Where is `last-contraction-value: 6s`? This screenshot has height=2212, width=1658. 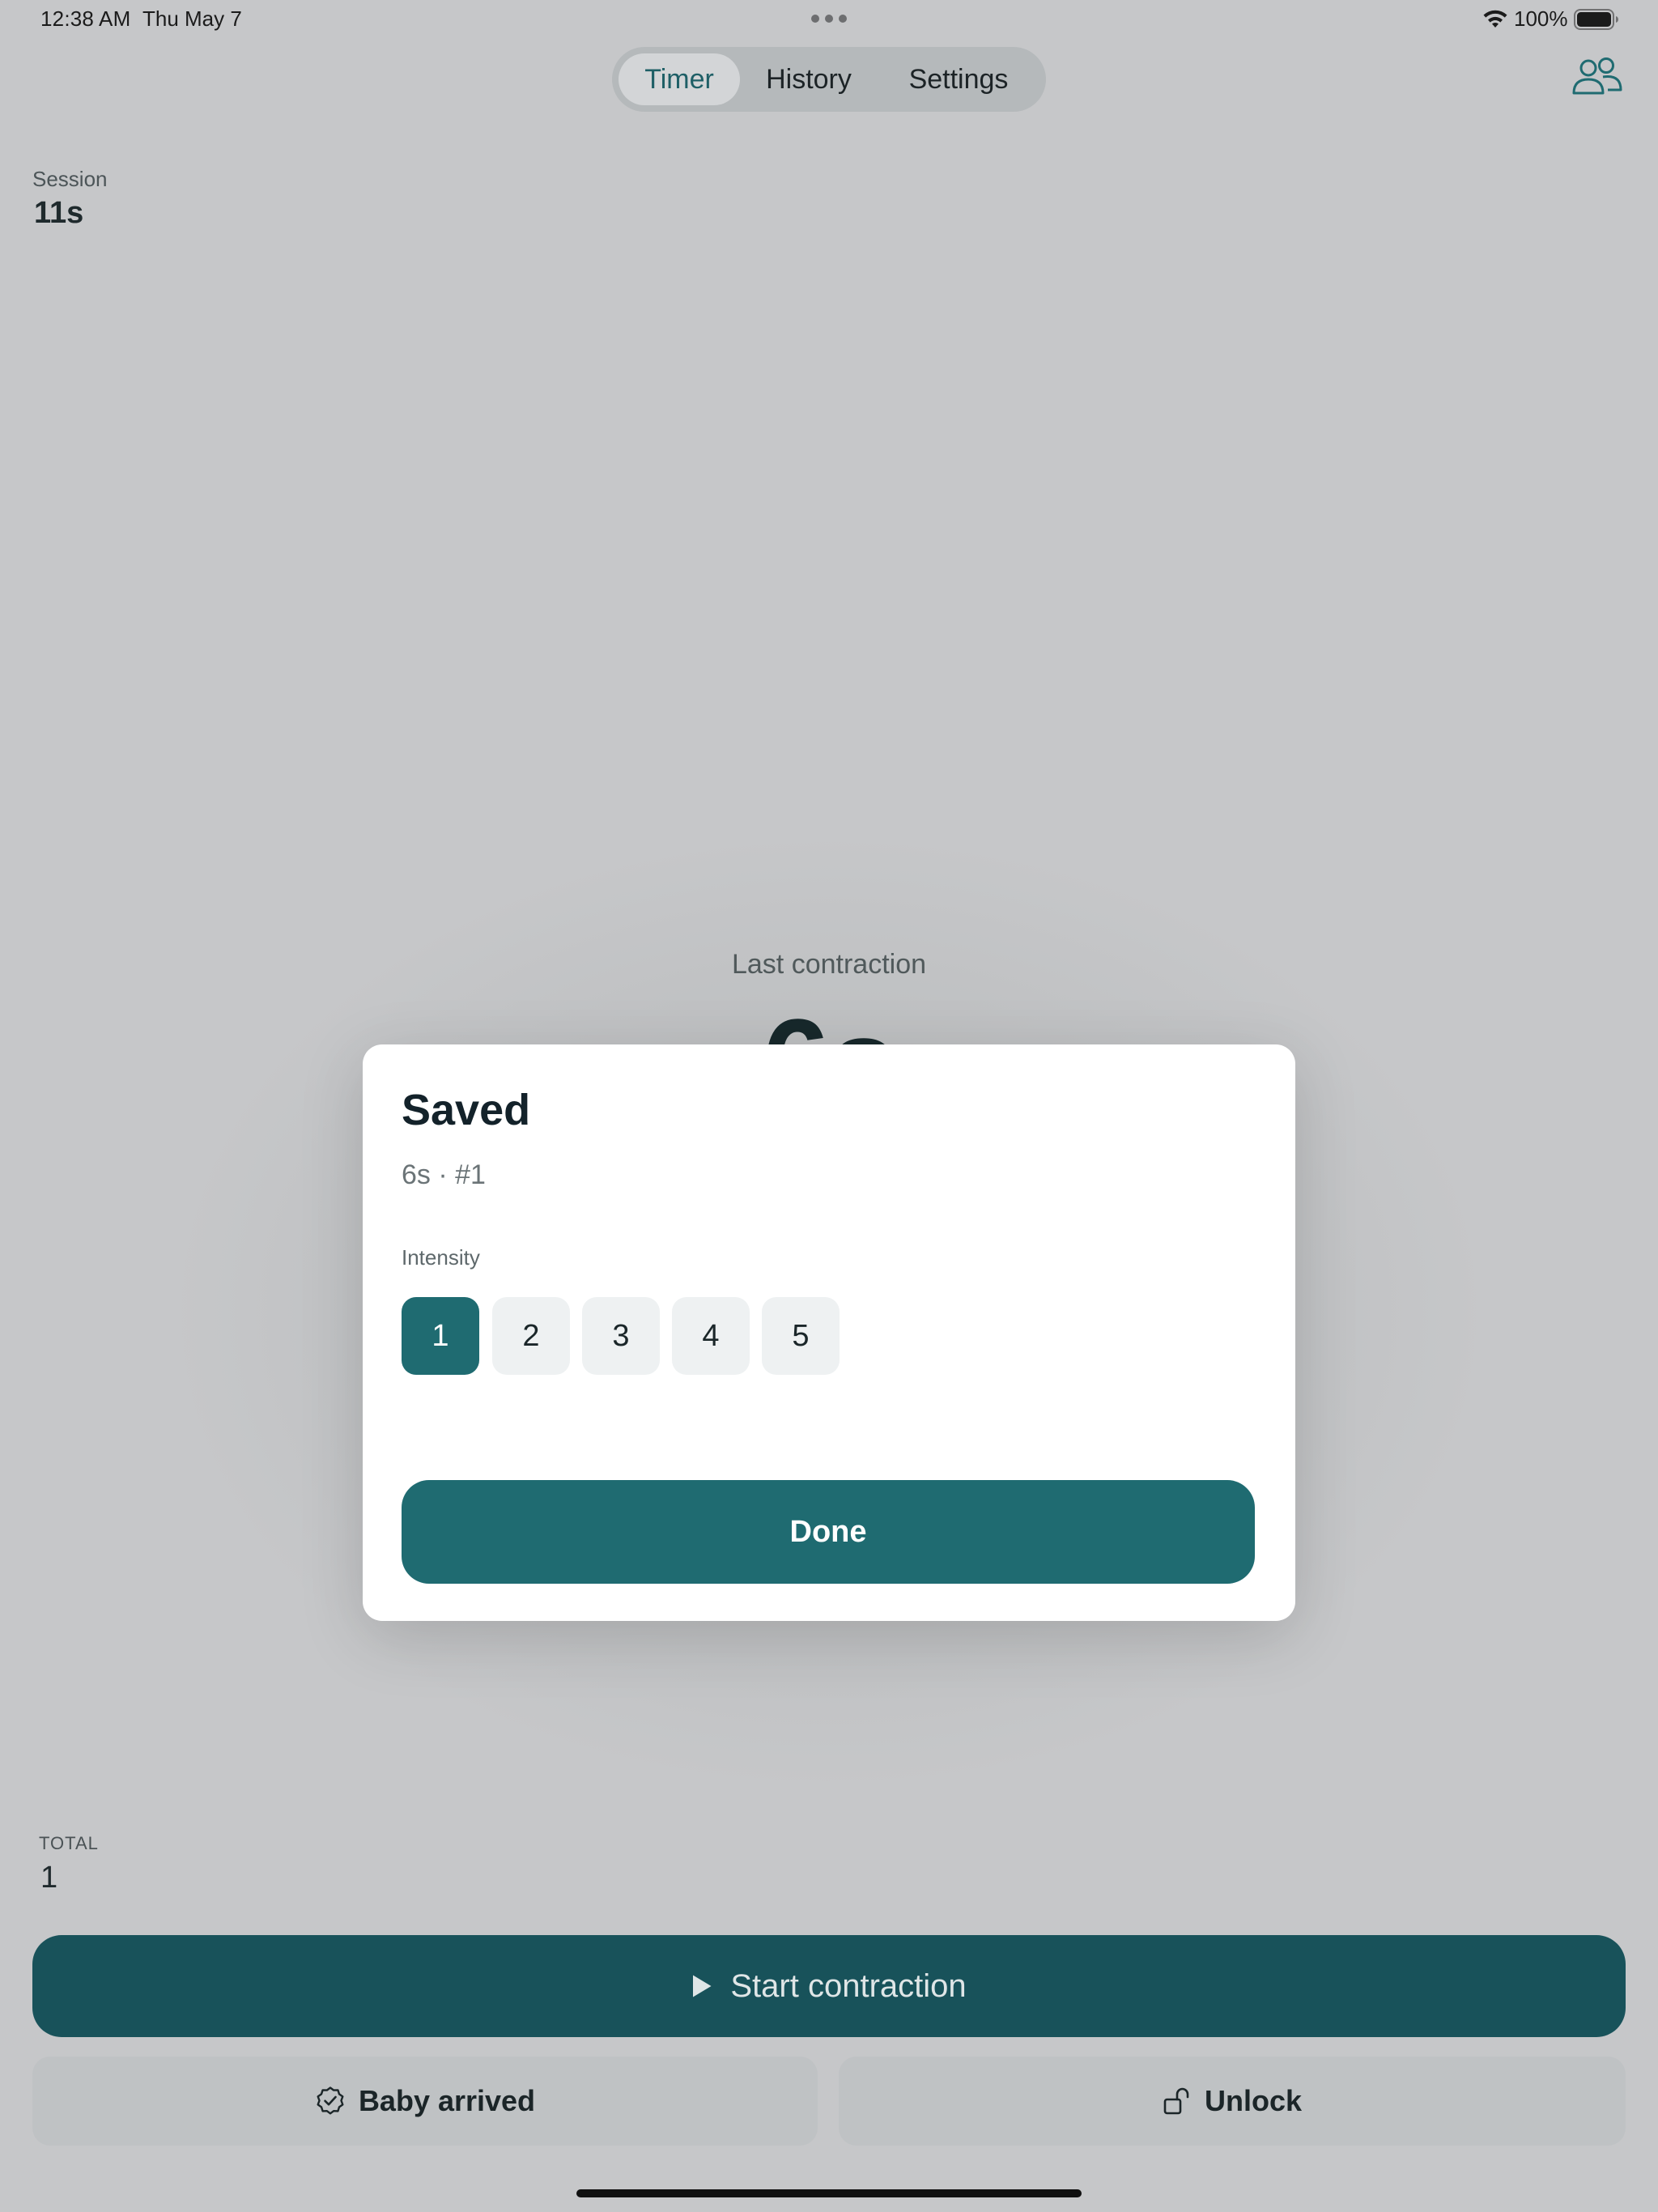 last-contraction-value: 6s is located at coordinates (830, 1023).